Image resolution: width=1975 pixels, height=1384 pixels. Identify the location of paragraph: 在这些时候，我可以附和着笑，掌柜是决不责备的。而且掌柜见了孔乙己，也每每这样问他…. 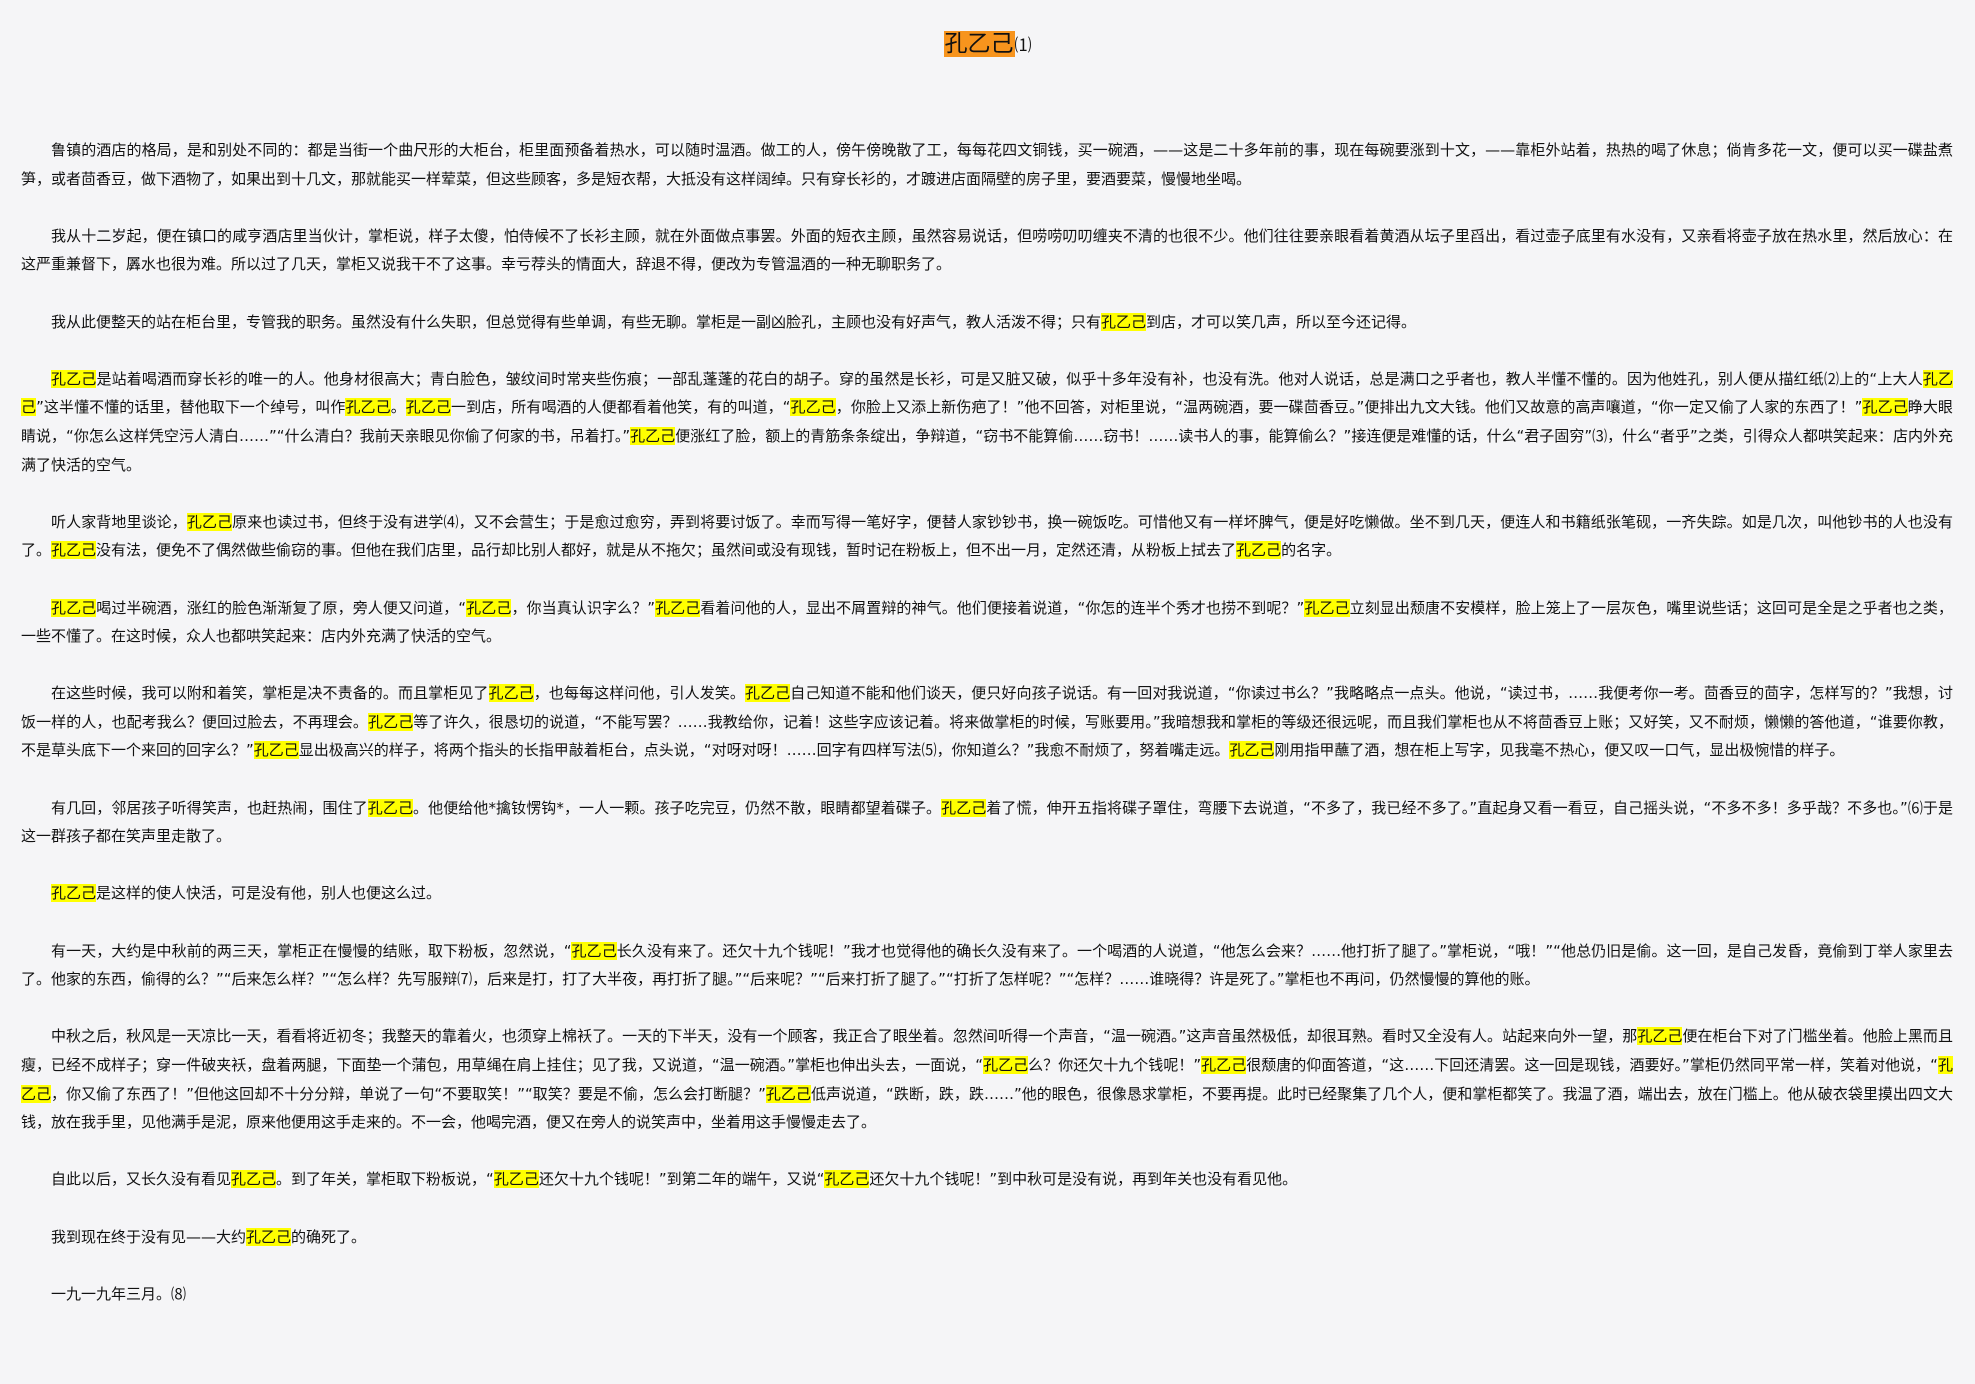
(987, 722).